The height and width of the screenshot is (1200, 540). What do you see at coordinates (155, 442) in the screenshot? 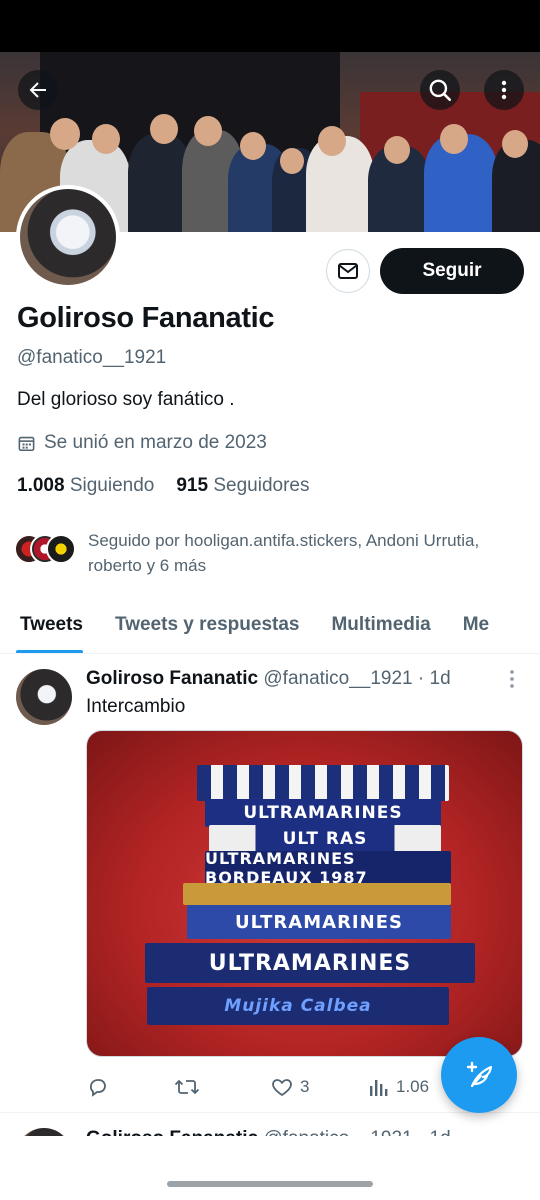
I see `joined-text: Se unió en marzo de 2023` at bounding box center [155, 442].